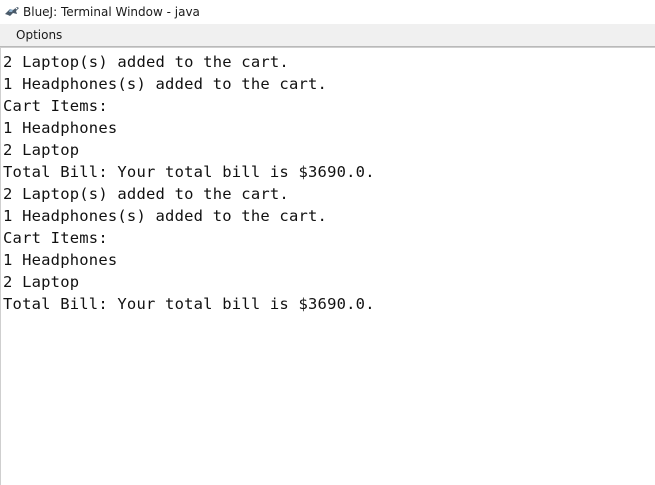  What do you see at coordinates (12, 12) in the screenshot?
I see `bluej-bird-icon` at bounding box center [12, 12].